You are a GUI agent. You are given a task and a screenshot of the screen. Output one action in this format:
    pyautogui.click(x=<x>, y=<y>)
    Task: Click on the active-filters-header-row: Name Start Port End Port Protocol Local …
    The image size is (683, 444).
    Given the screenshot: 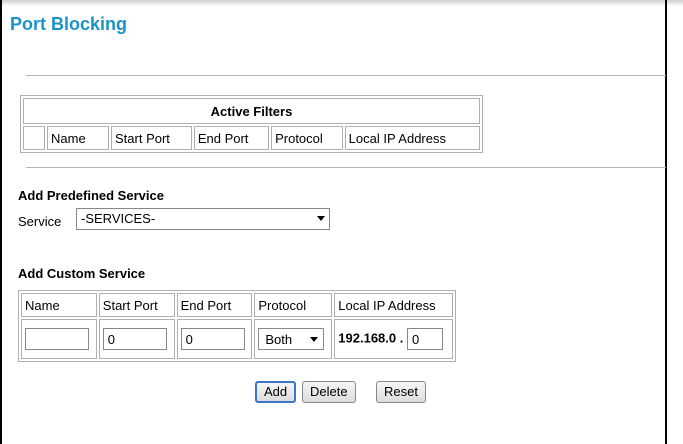 What is the action you would take?
    pyautogui.click(x=251, y=138)
    